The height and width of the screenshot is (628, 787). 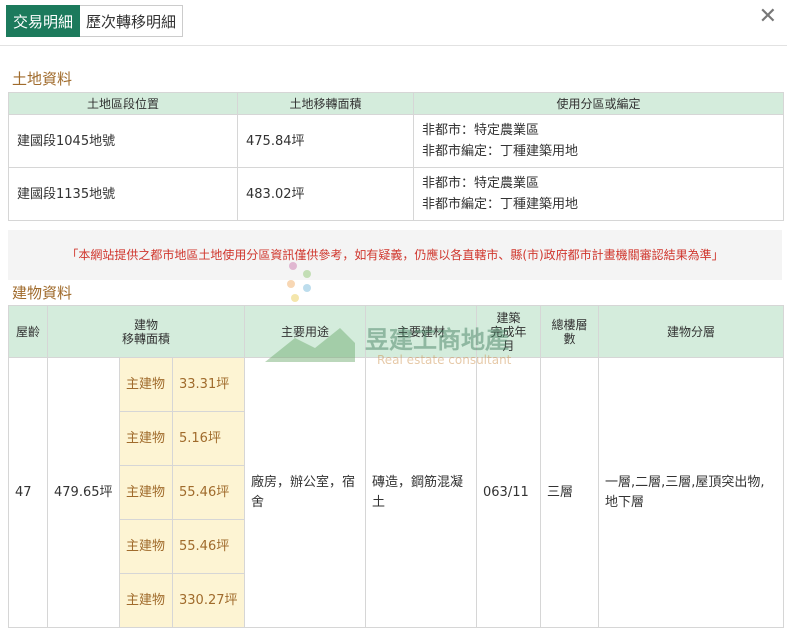 I want to click on sub-area: 33.31坪, so click(x=208, y=384).